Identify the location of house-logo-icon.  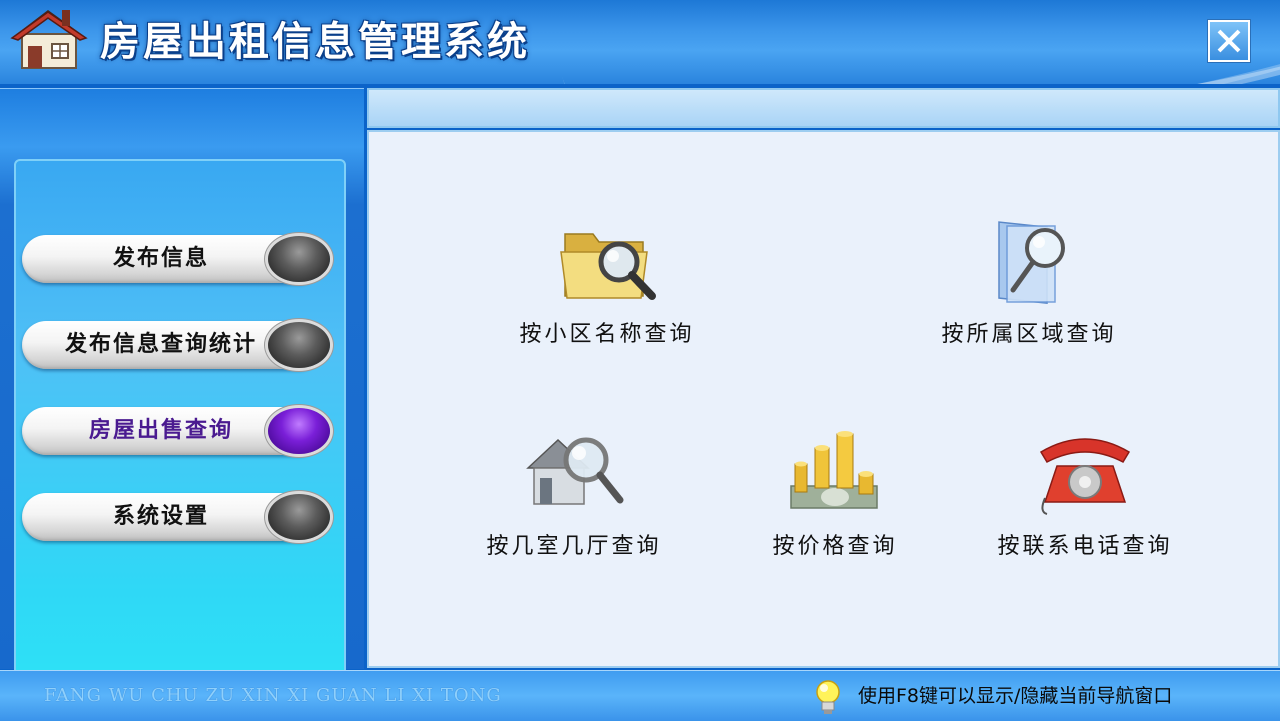
(49, 39).